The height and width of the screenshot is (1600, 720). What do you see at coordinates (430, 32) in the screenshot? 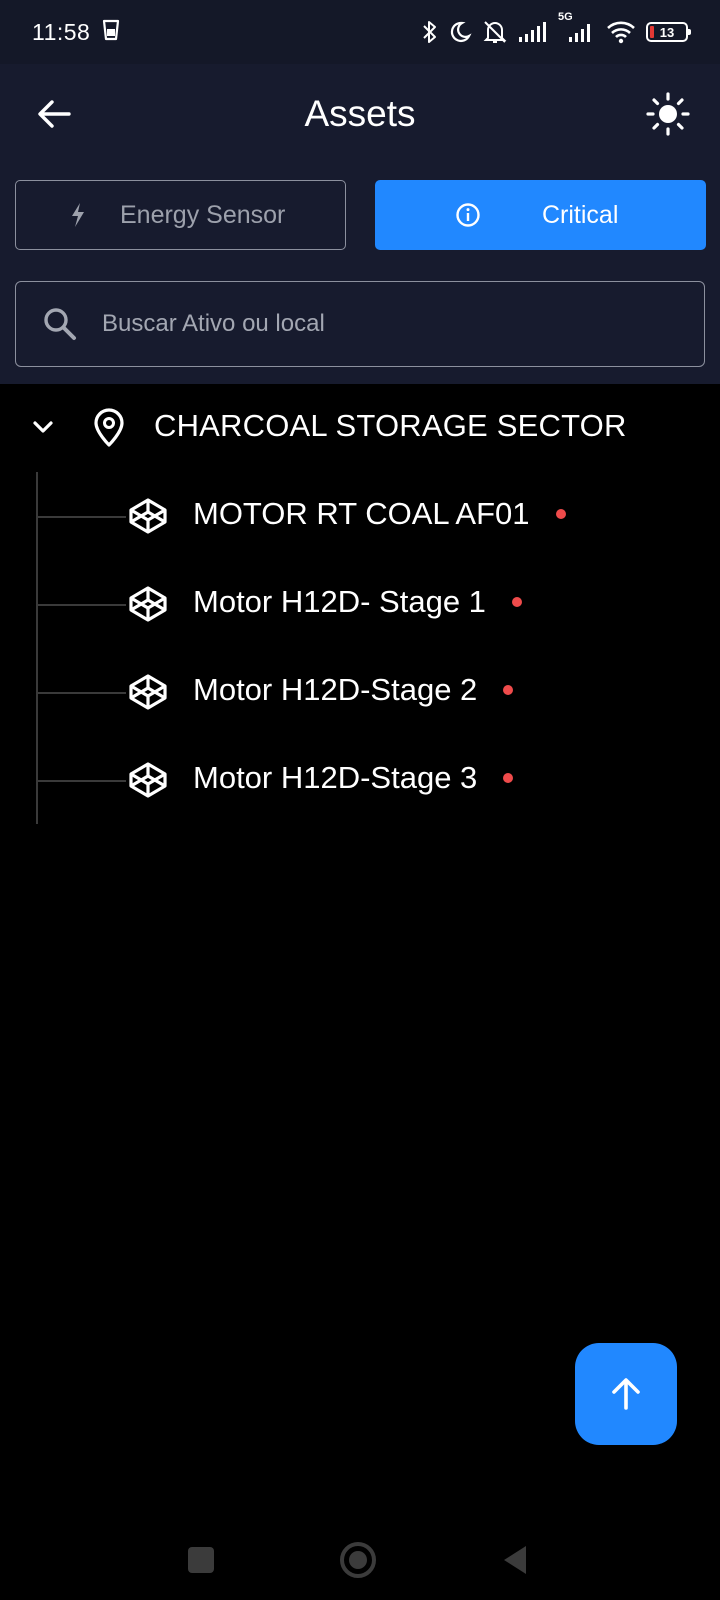
I see `bluetooth-icon` at bounding box center [430, 32].